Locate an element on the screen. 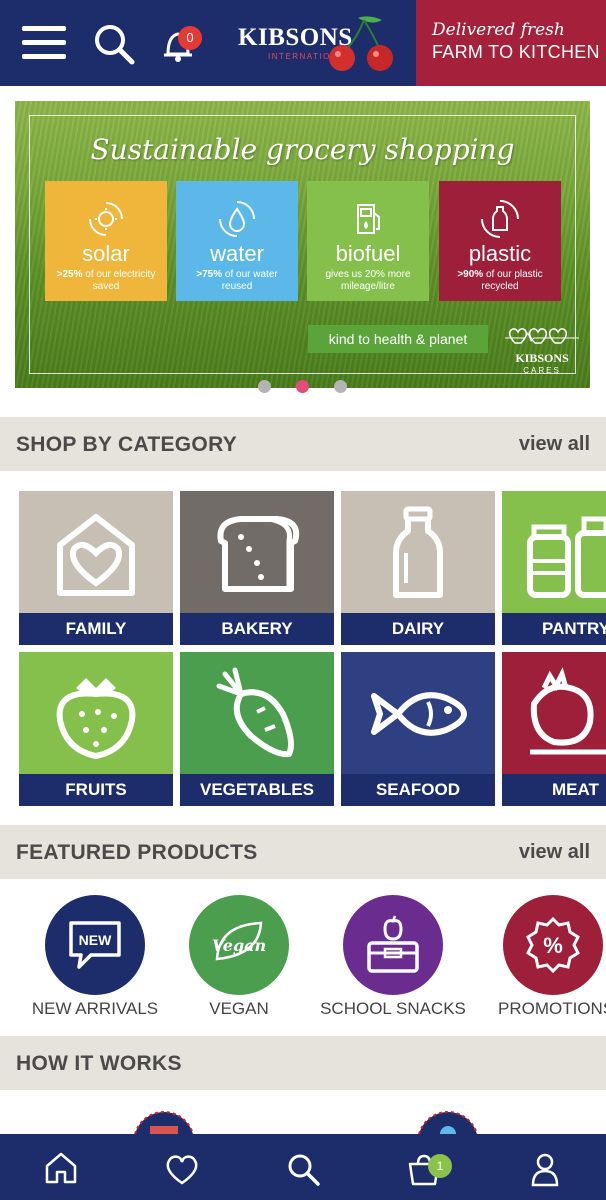  new-speech-bubble-icon: NEW is located at coordinates (95, 945).